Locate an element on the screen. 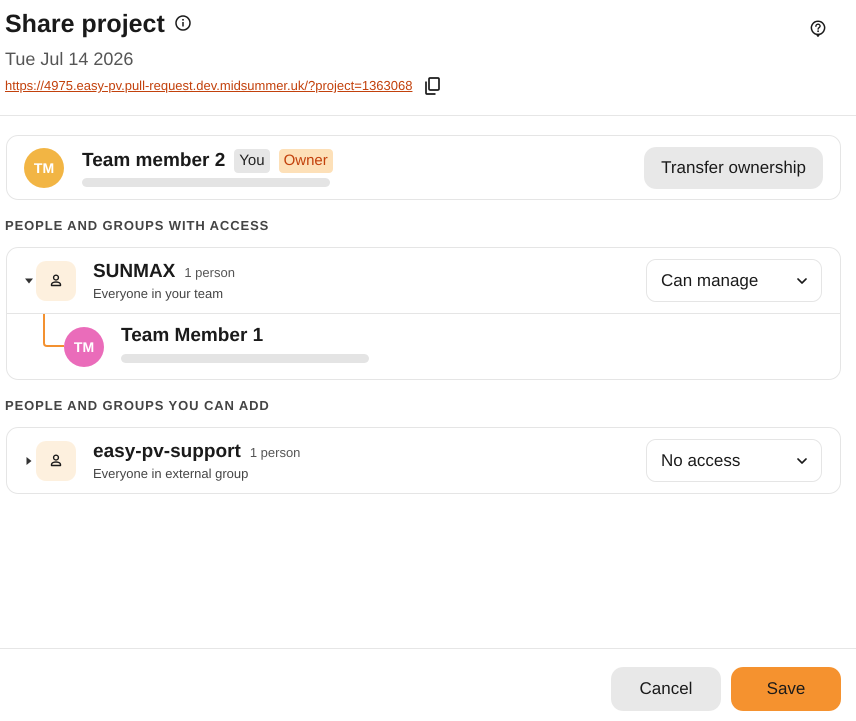 The width and height of the screenshot is (856, 721). transfer-ownership-button: Transfer ownership is located at coordinates (733, 167).